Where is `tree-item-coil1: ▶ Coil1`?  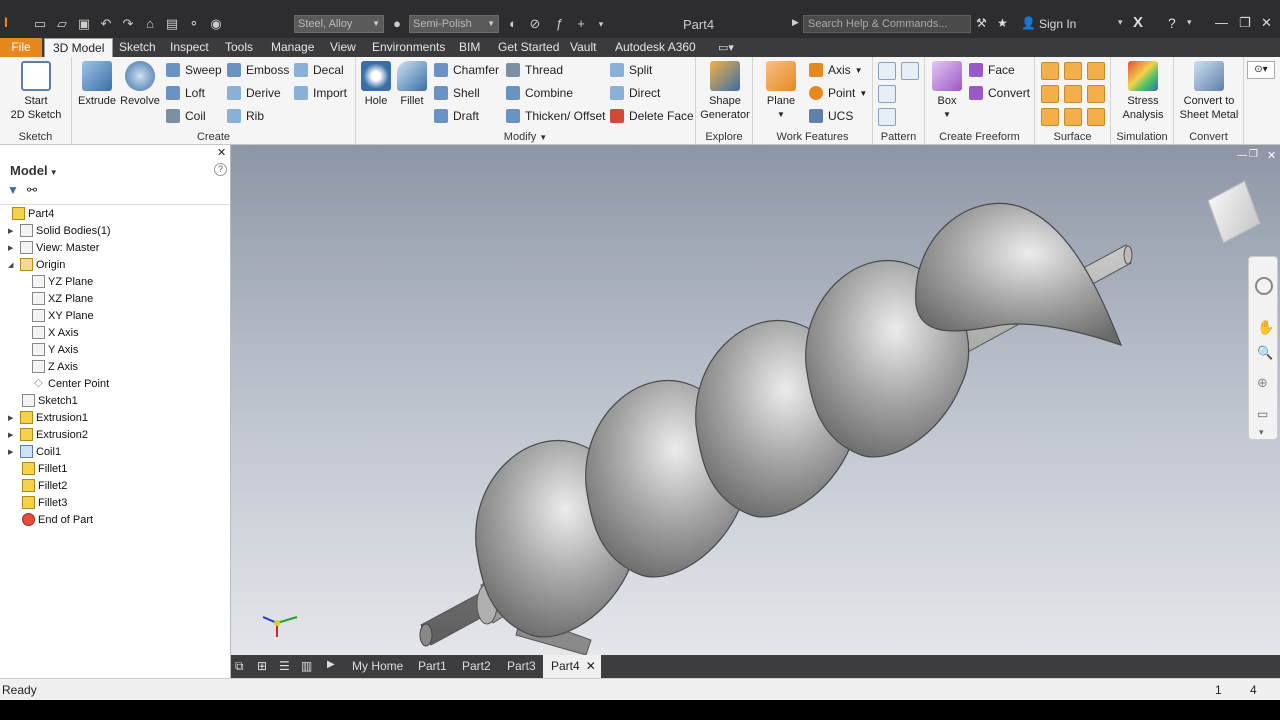
tree-item-coil1: ▶ Coil1 is located at coordinates (34, 451).